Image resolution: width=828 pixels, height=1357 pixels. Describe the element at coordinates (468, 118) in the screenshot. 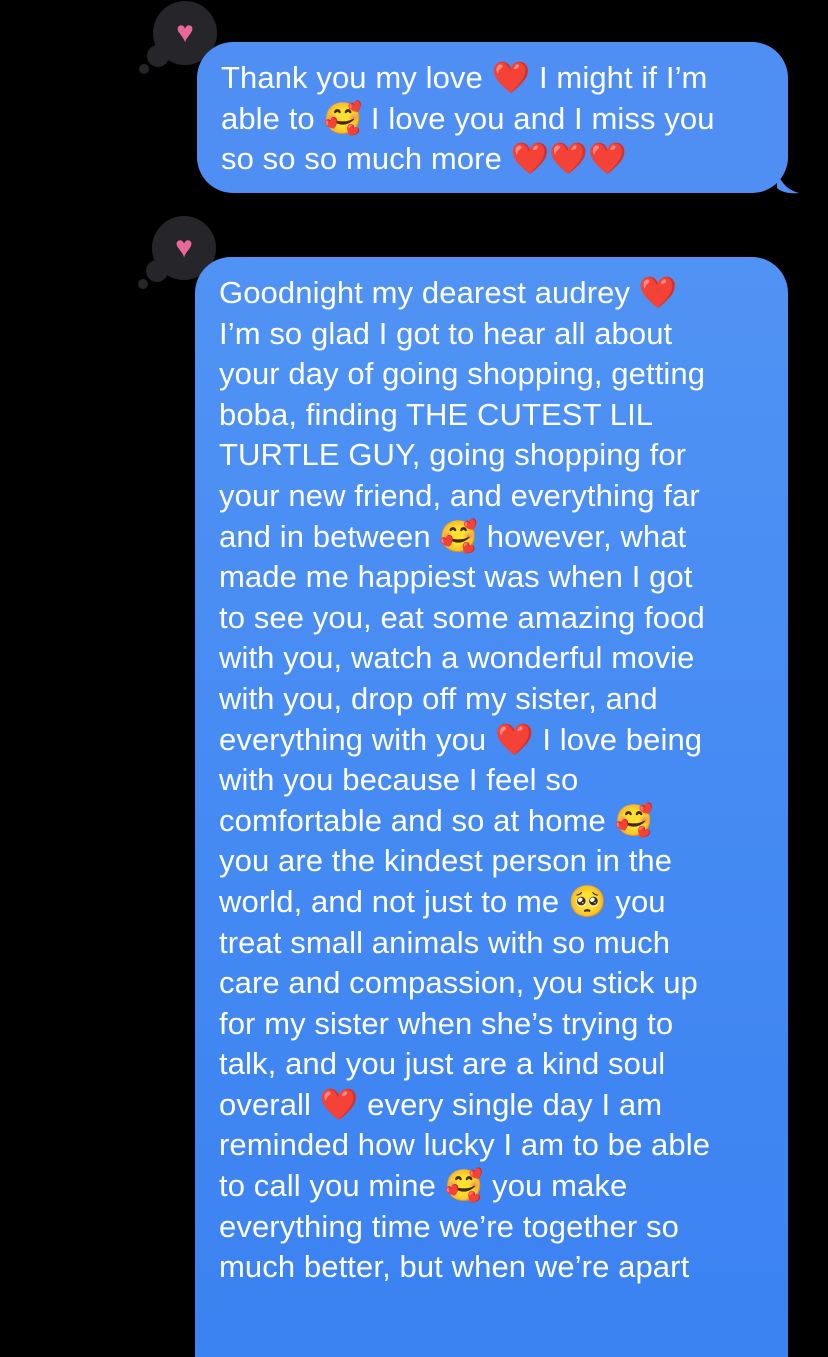

I see `message-line: able to 🥰 I love you and I miss you` at that location.